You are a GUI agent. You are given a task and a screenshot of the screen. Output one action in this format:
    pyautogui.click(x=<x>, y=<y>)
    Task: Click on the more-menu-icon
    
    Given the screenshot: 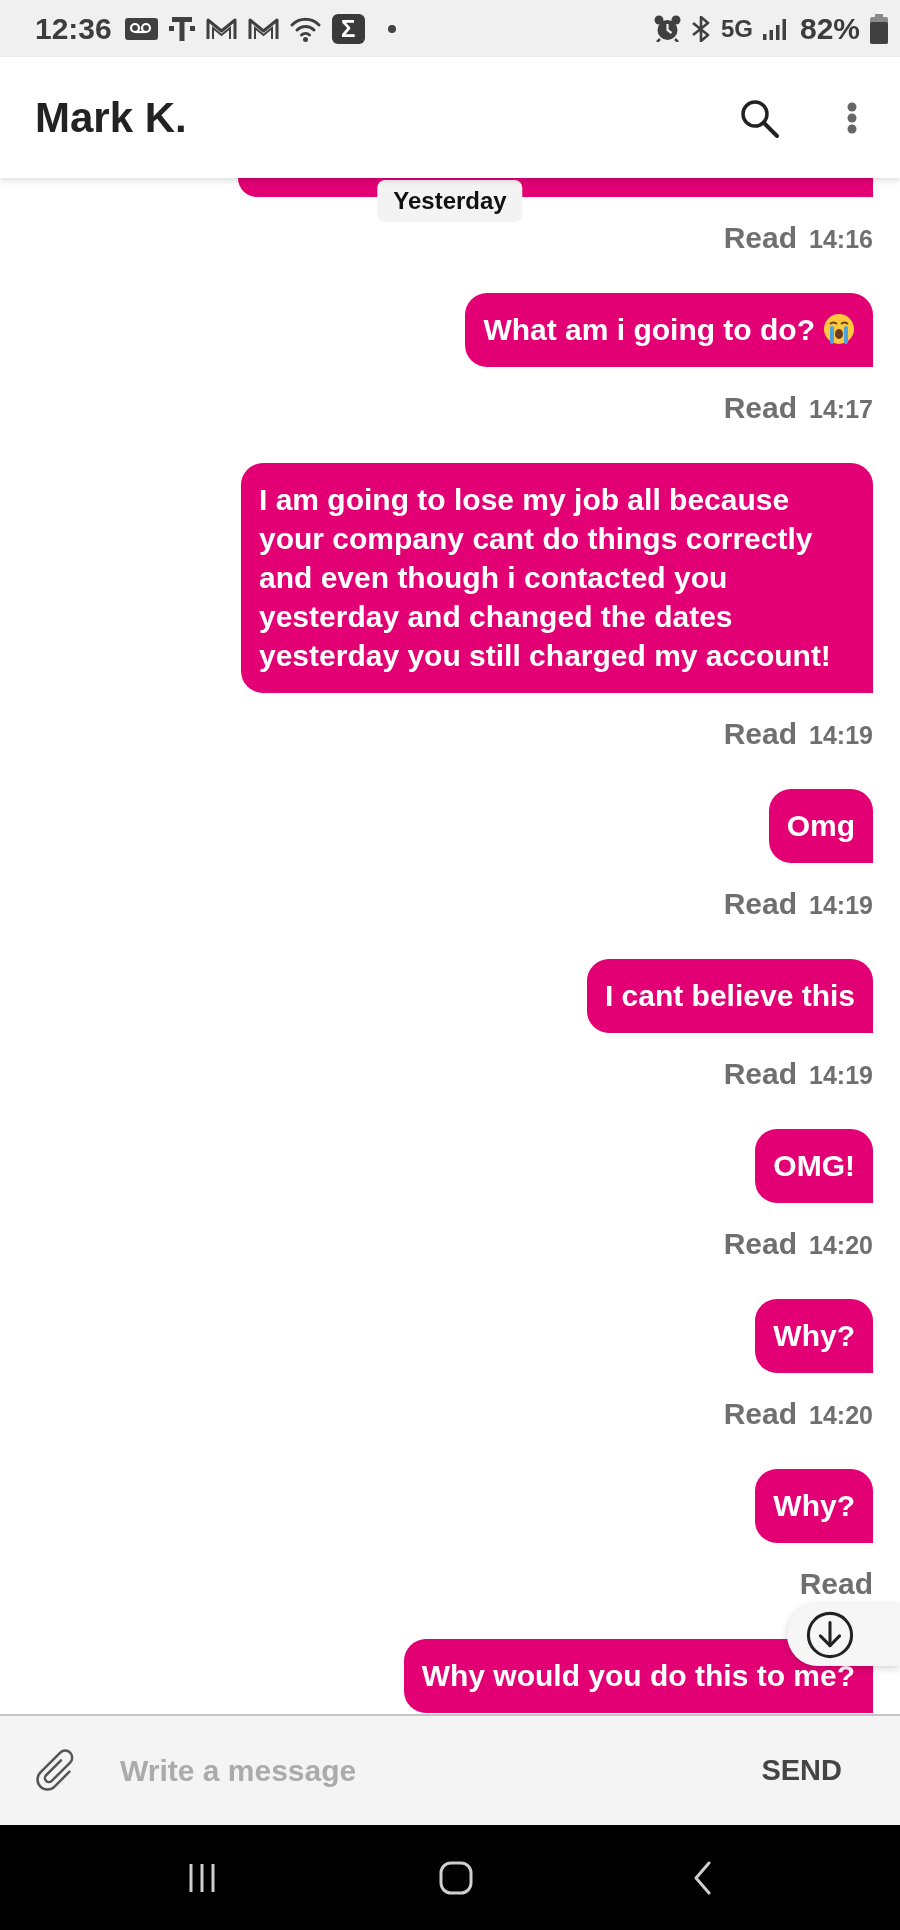 What is the action you would take?
    pyautogui.click(x=852, y=117)
    